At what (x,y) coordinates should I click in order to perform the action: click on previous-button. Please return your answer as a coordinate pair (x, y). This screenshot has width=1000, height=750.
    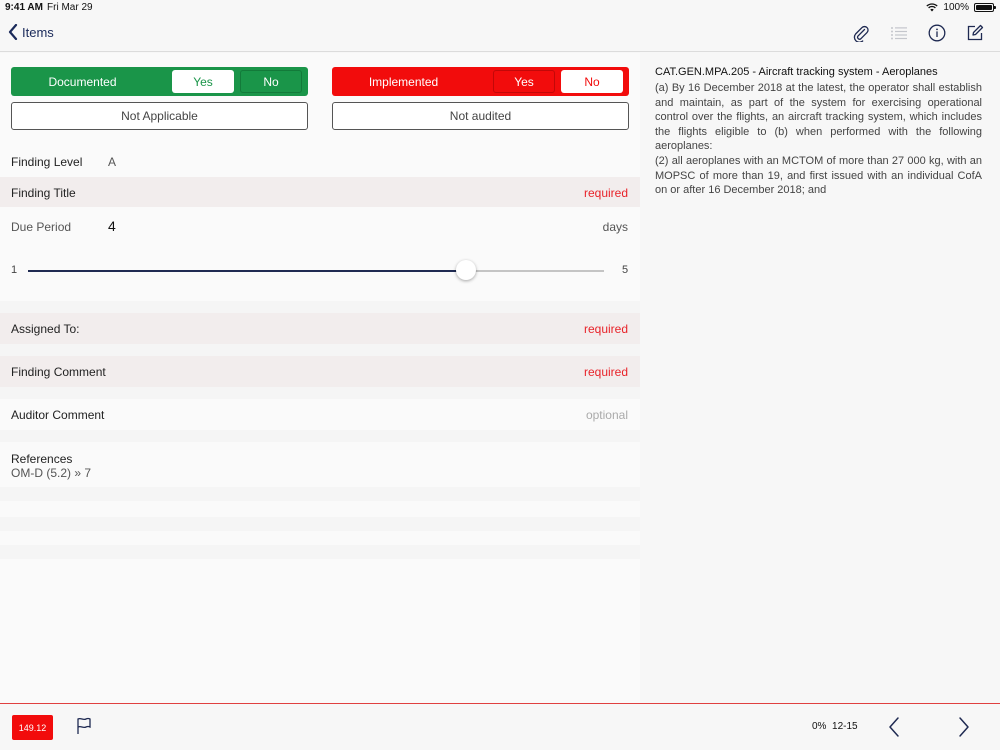
    Looking at the image, I should click on (894, 729).